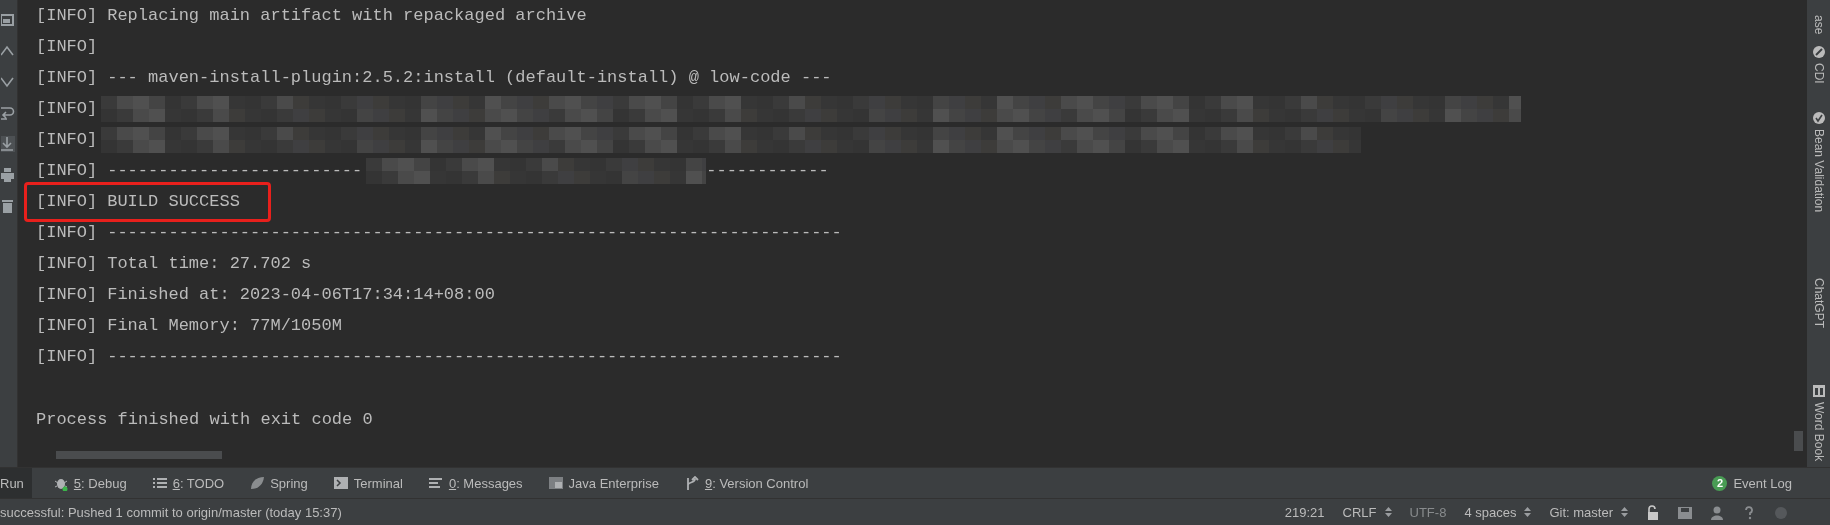  I want to click on event-log-button: 2 Event Log, so click(1751, 483).